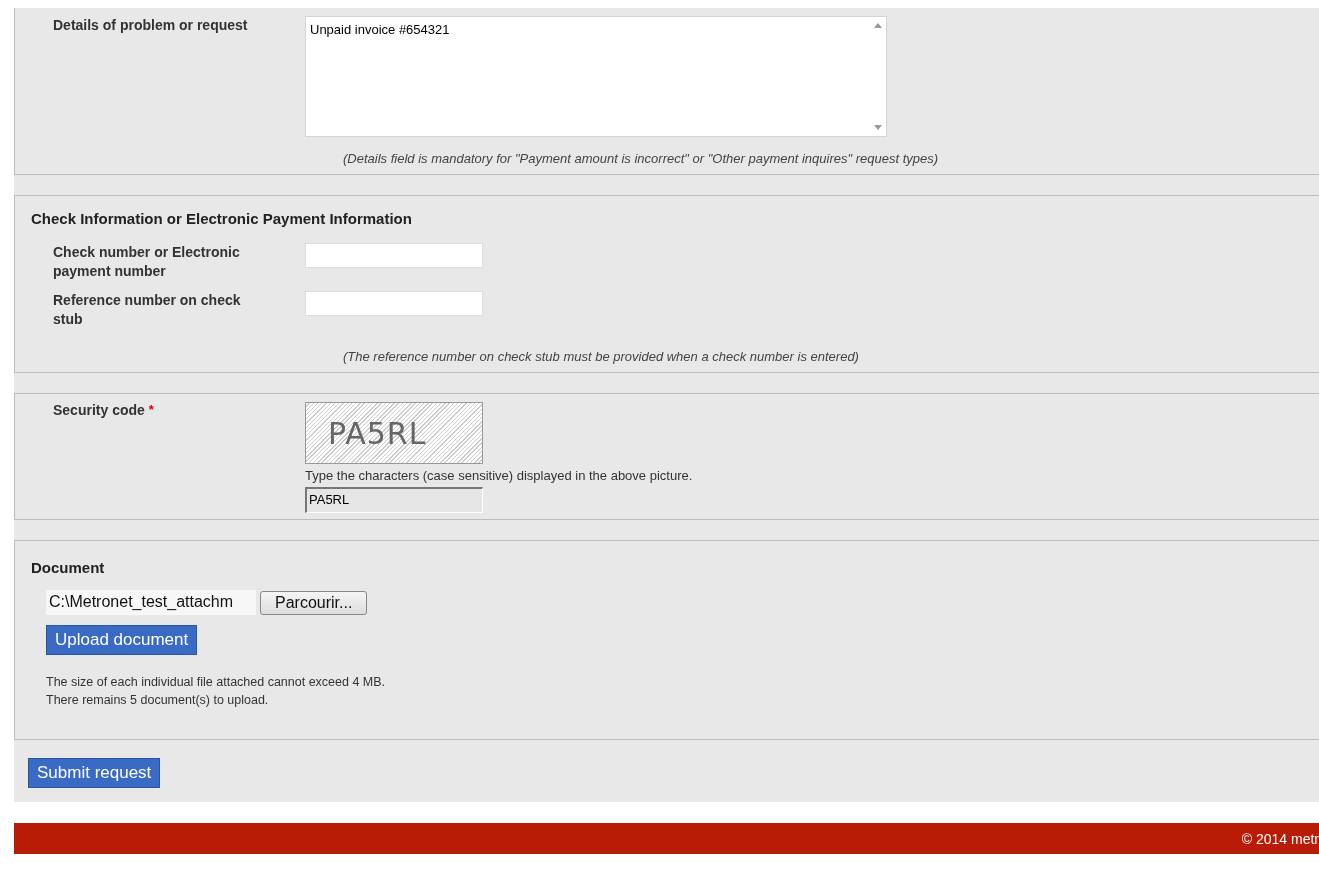  I want to click on captcha-image: PA5RL, so click(394, 433).